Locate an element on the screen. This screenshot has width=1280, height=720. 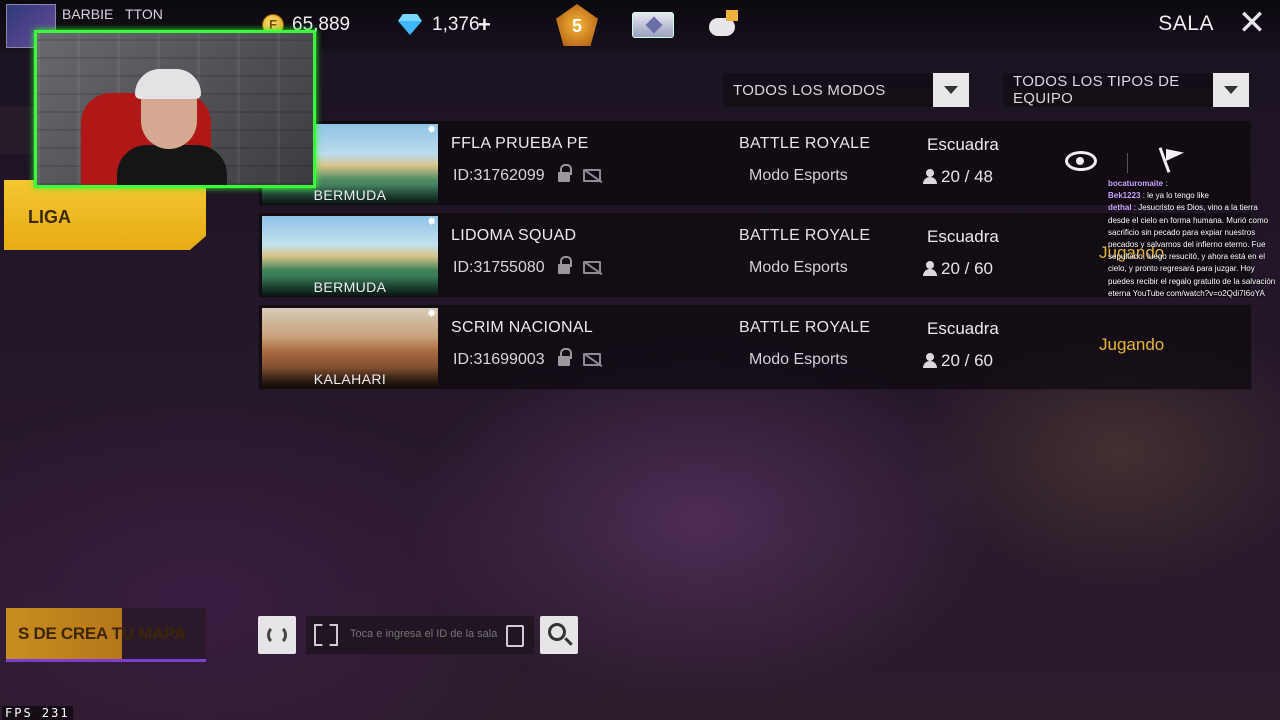
rank-level: 5 is located at coordinates (576, 26).